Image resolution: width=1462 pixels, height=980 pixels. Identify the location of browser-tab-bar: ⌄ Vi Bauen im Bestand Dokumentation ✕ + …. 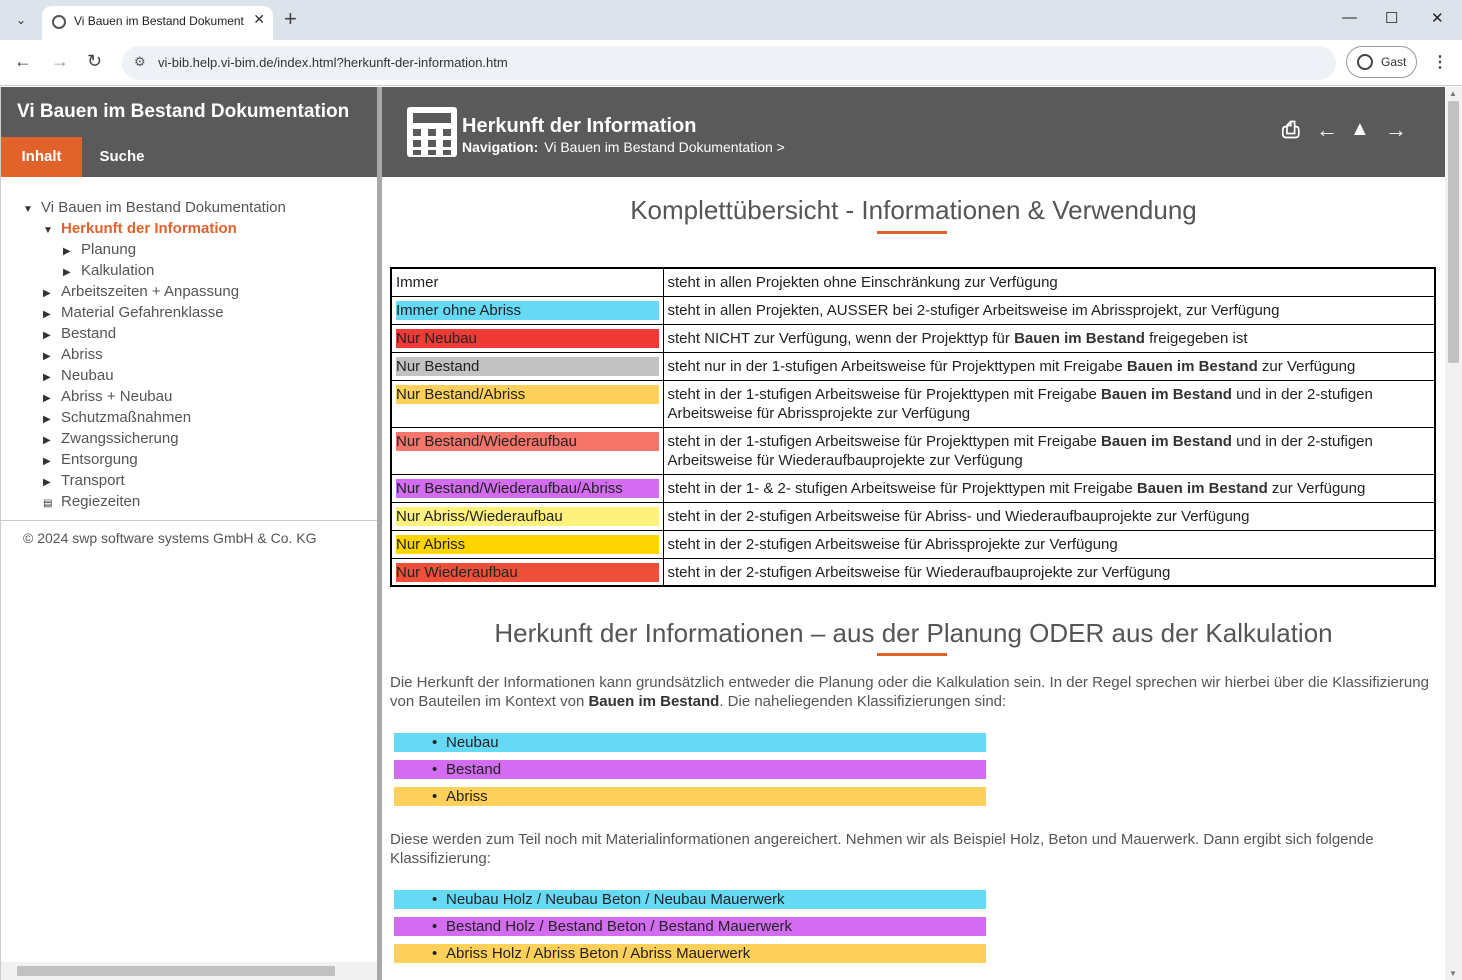
(731, 20).